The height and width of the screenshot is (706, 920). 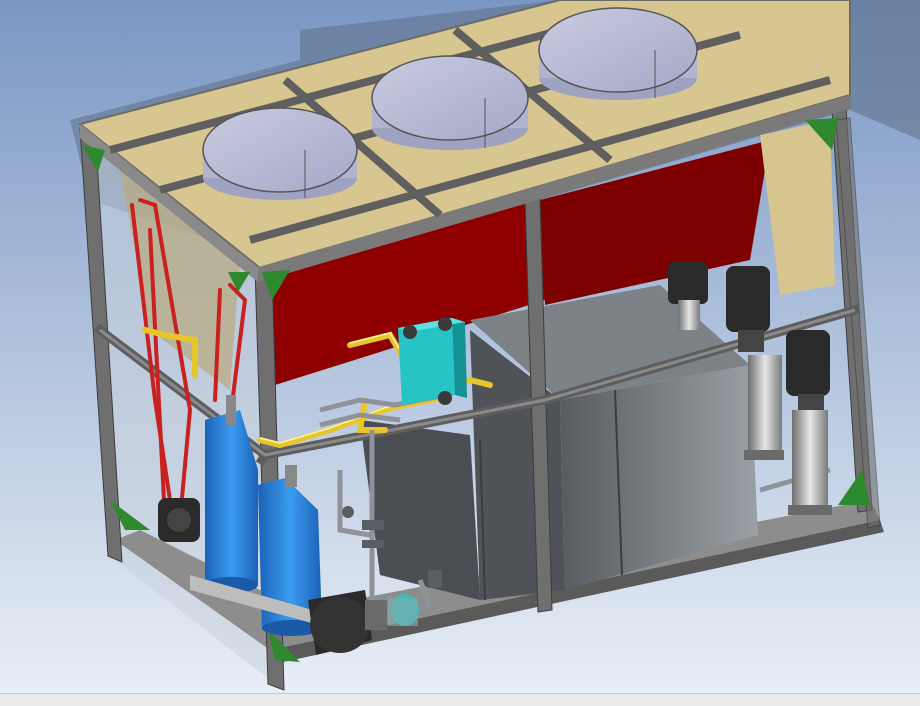 What do you see at coordinates (432, 361) in the screenshot?
I see `plate-heat-exchanger` at bounding box center [432, 361].